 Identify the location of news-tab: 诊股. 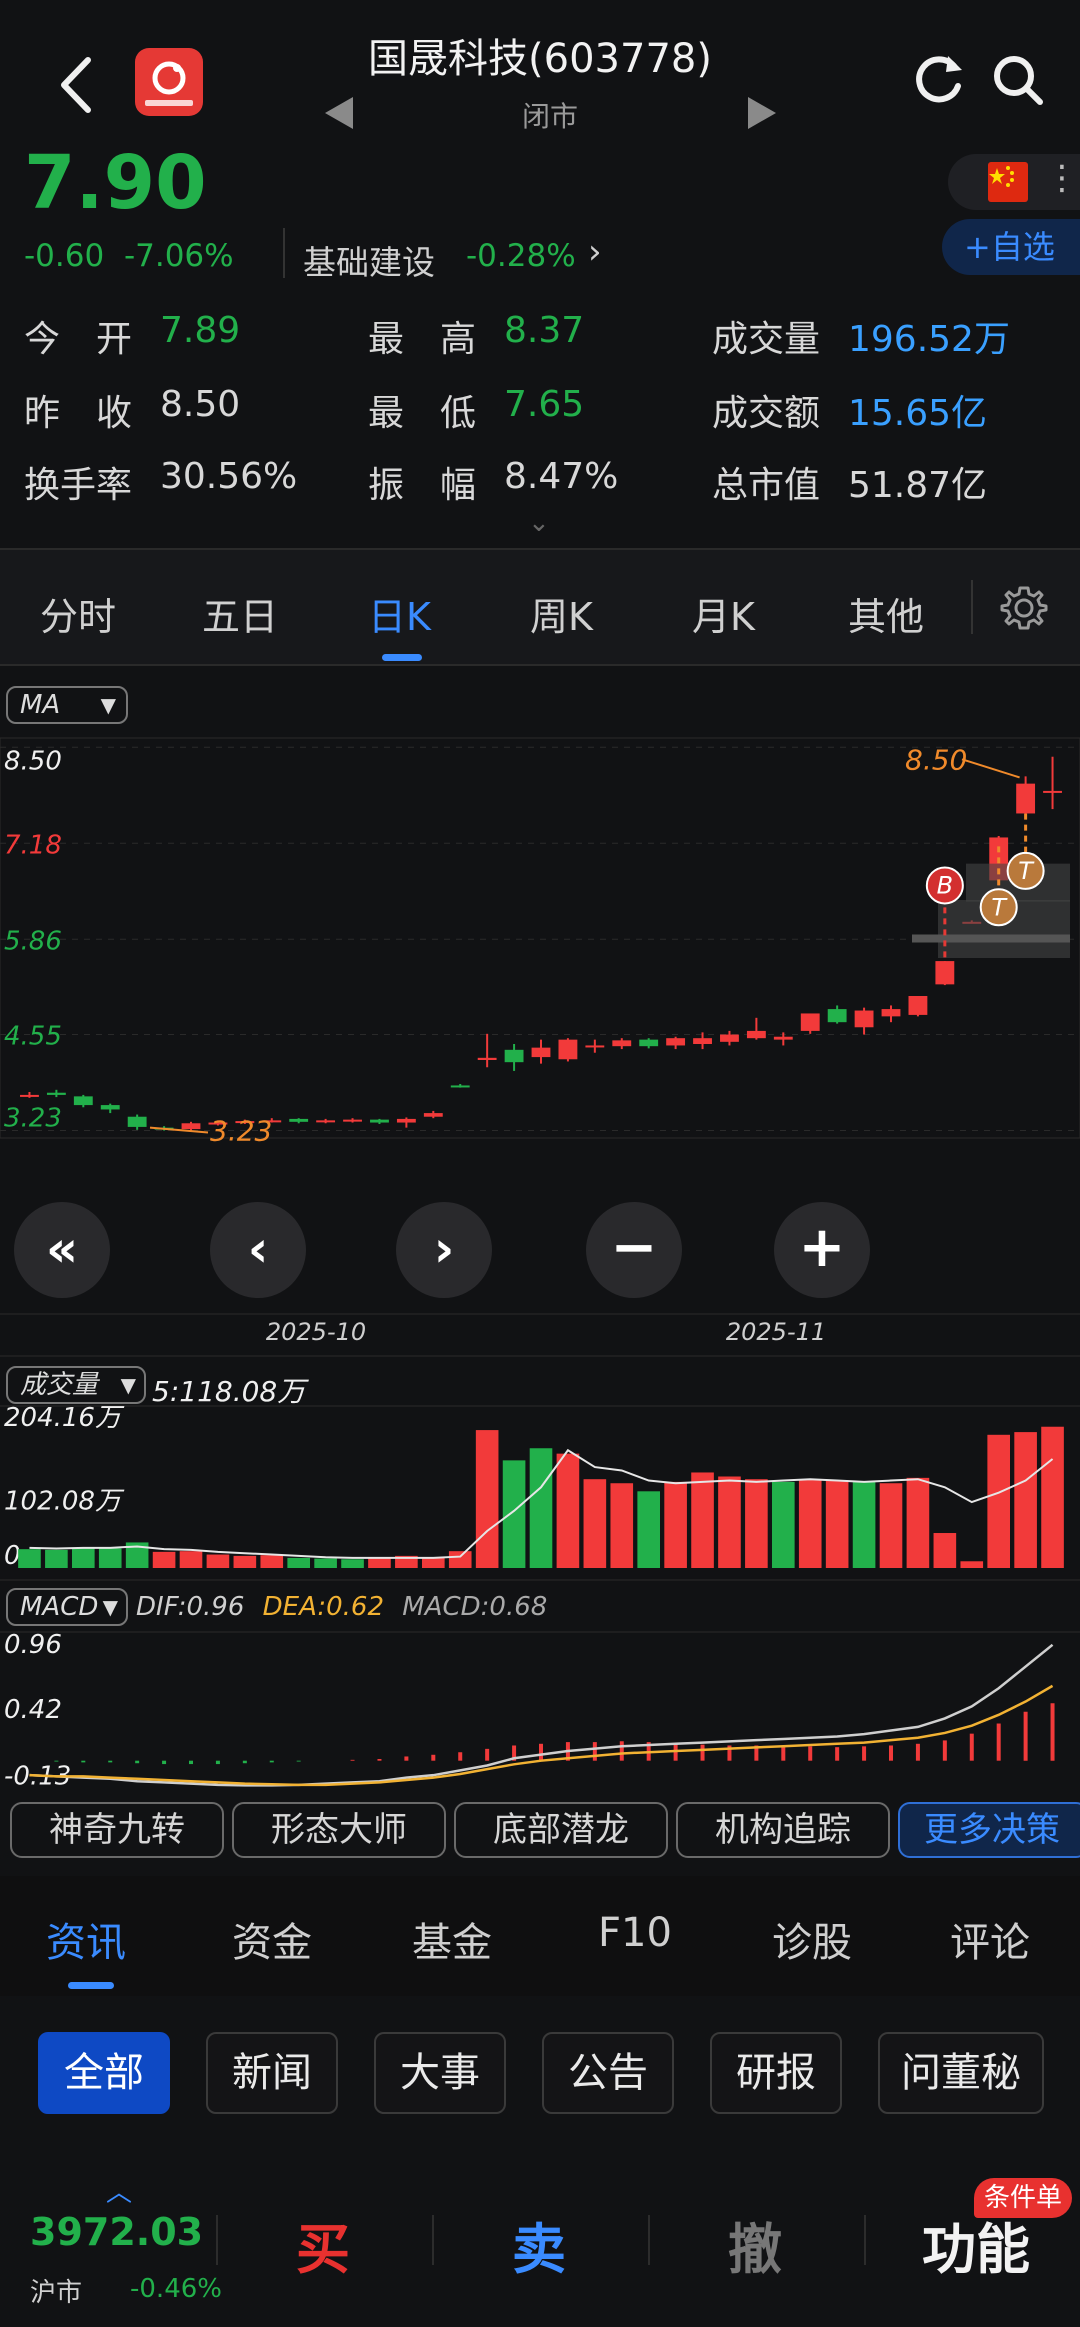
(812, 1939).